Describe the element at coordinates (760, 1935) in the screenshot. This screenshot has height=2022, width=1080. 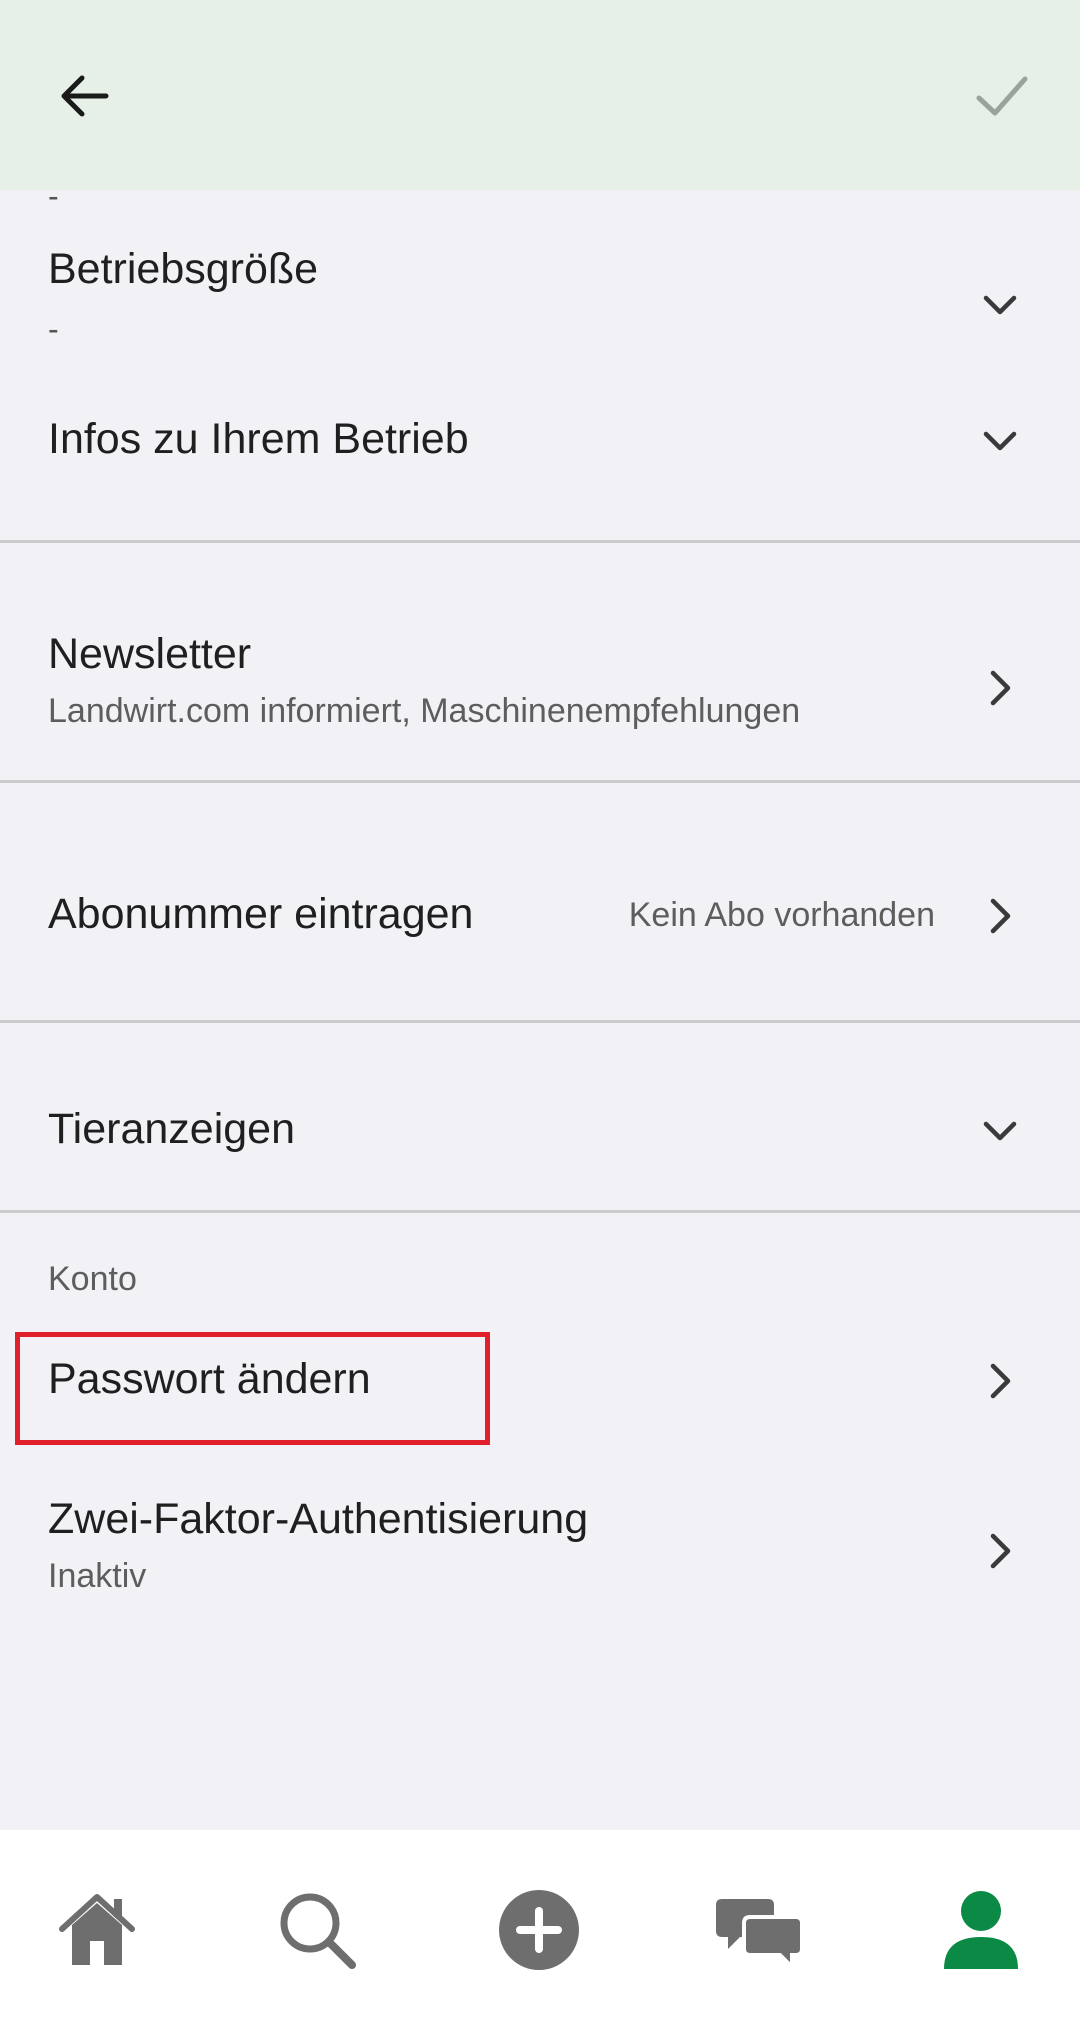
I see `chat-icon` at that location.